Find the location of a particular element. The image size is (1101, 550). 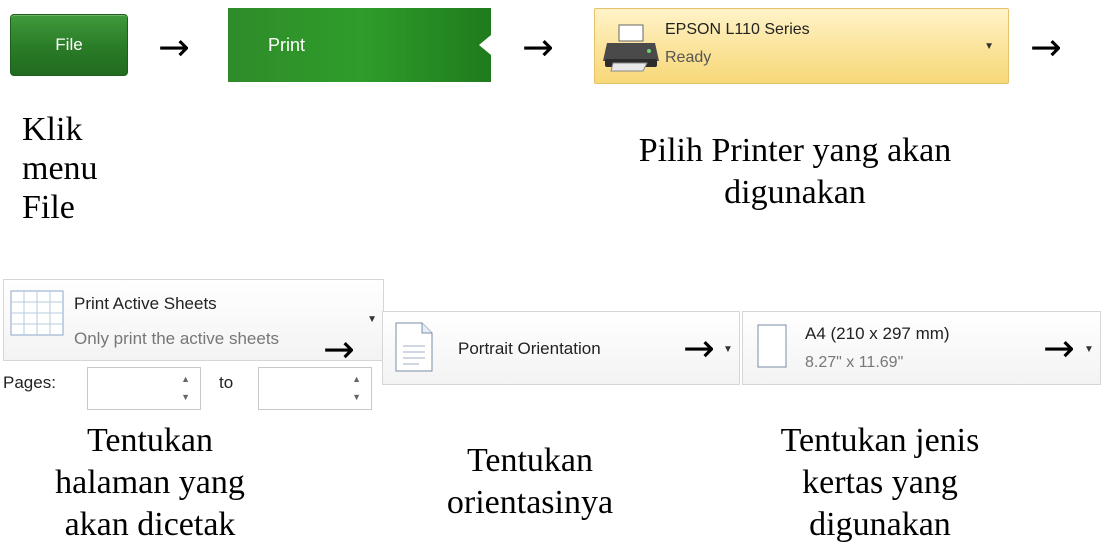

caption-line: File is located at coordinates (48, 207).